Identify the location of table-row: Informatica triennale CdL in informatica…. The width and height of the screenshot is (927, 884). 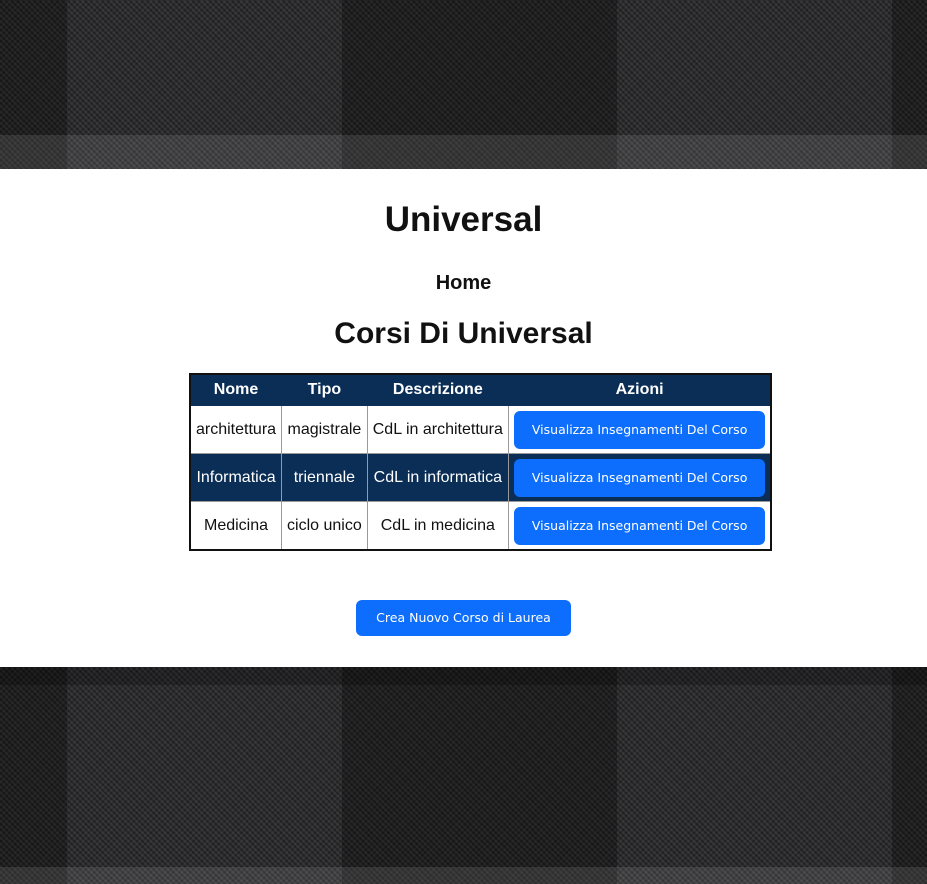
(480, 477).